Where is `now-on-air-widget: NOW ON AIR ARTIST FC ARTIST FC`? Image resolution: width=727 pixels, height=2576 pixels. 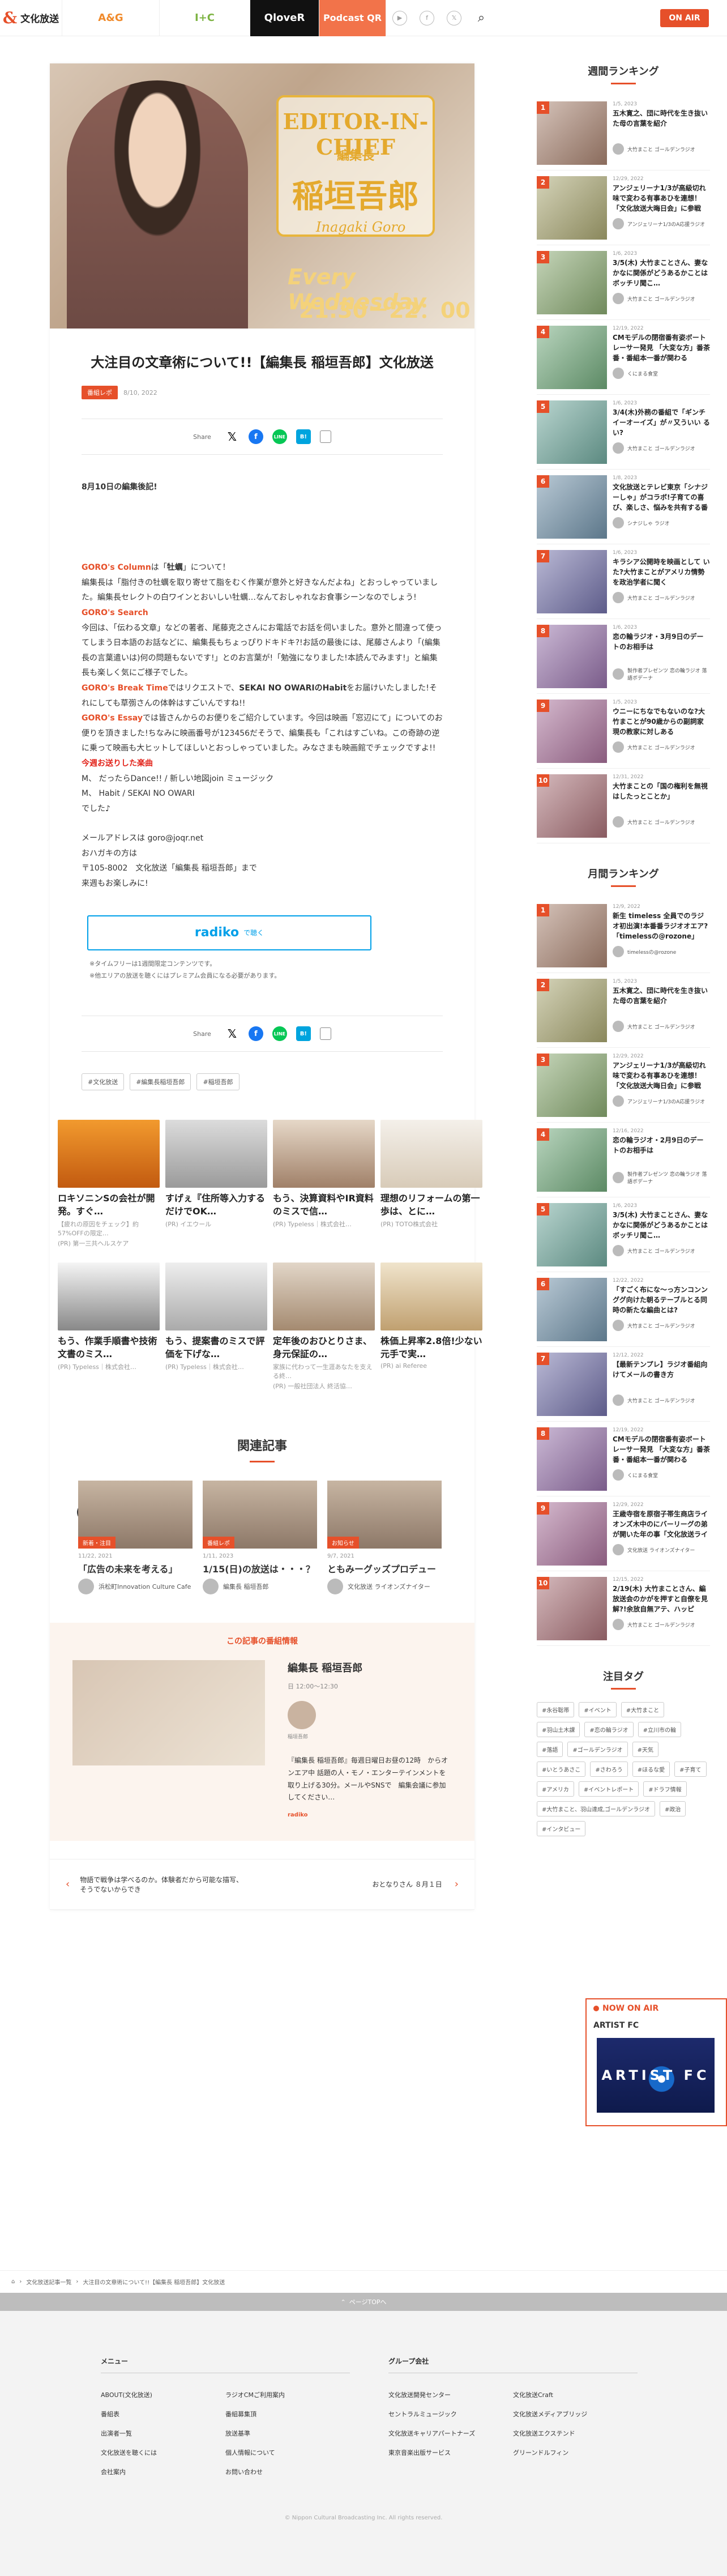 now-on-air-widget: NOW ON AIR ARTIST FC ARTIST FC is located at coordinates (656, 2062).